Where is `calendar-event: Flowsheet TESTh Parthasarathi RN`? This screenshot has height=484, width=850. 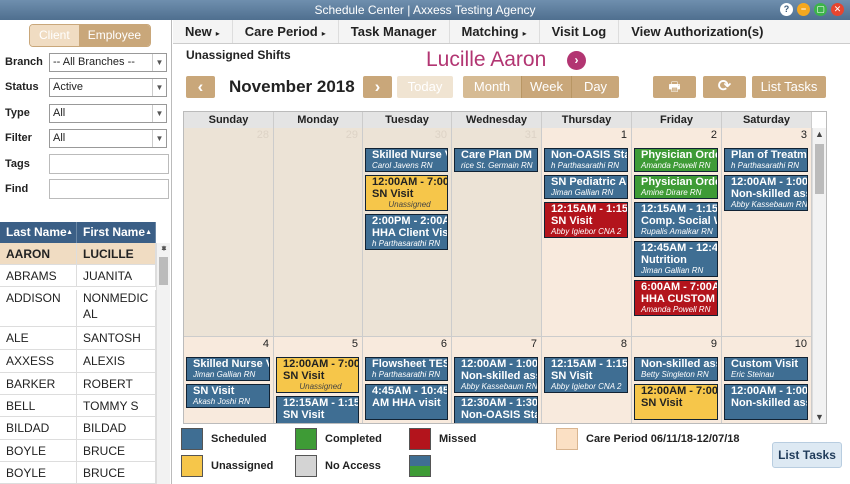 calendar-event: Flowsheet TESTh Parthasarathi RN is located at coordinates (406, 369).